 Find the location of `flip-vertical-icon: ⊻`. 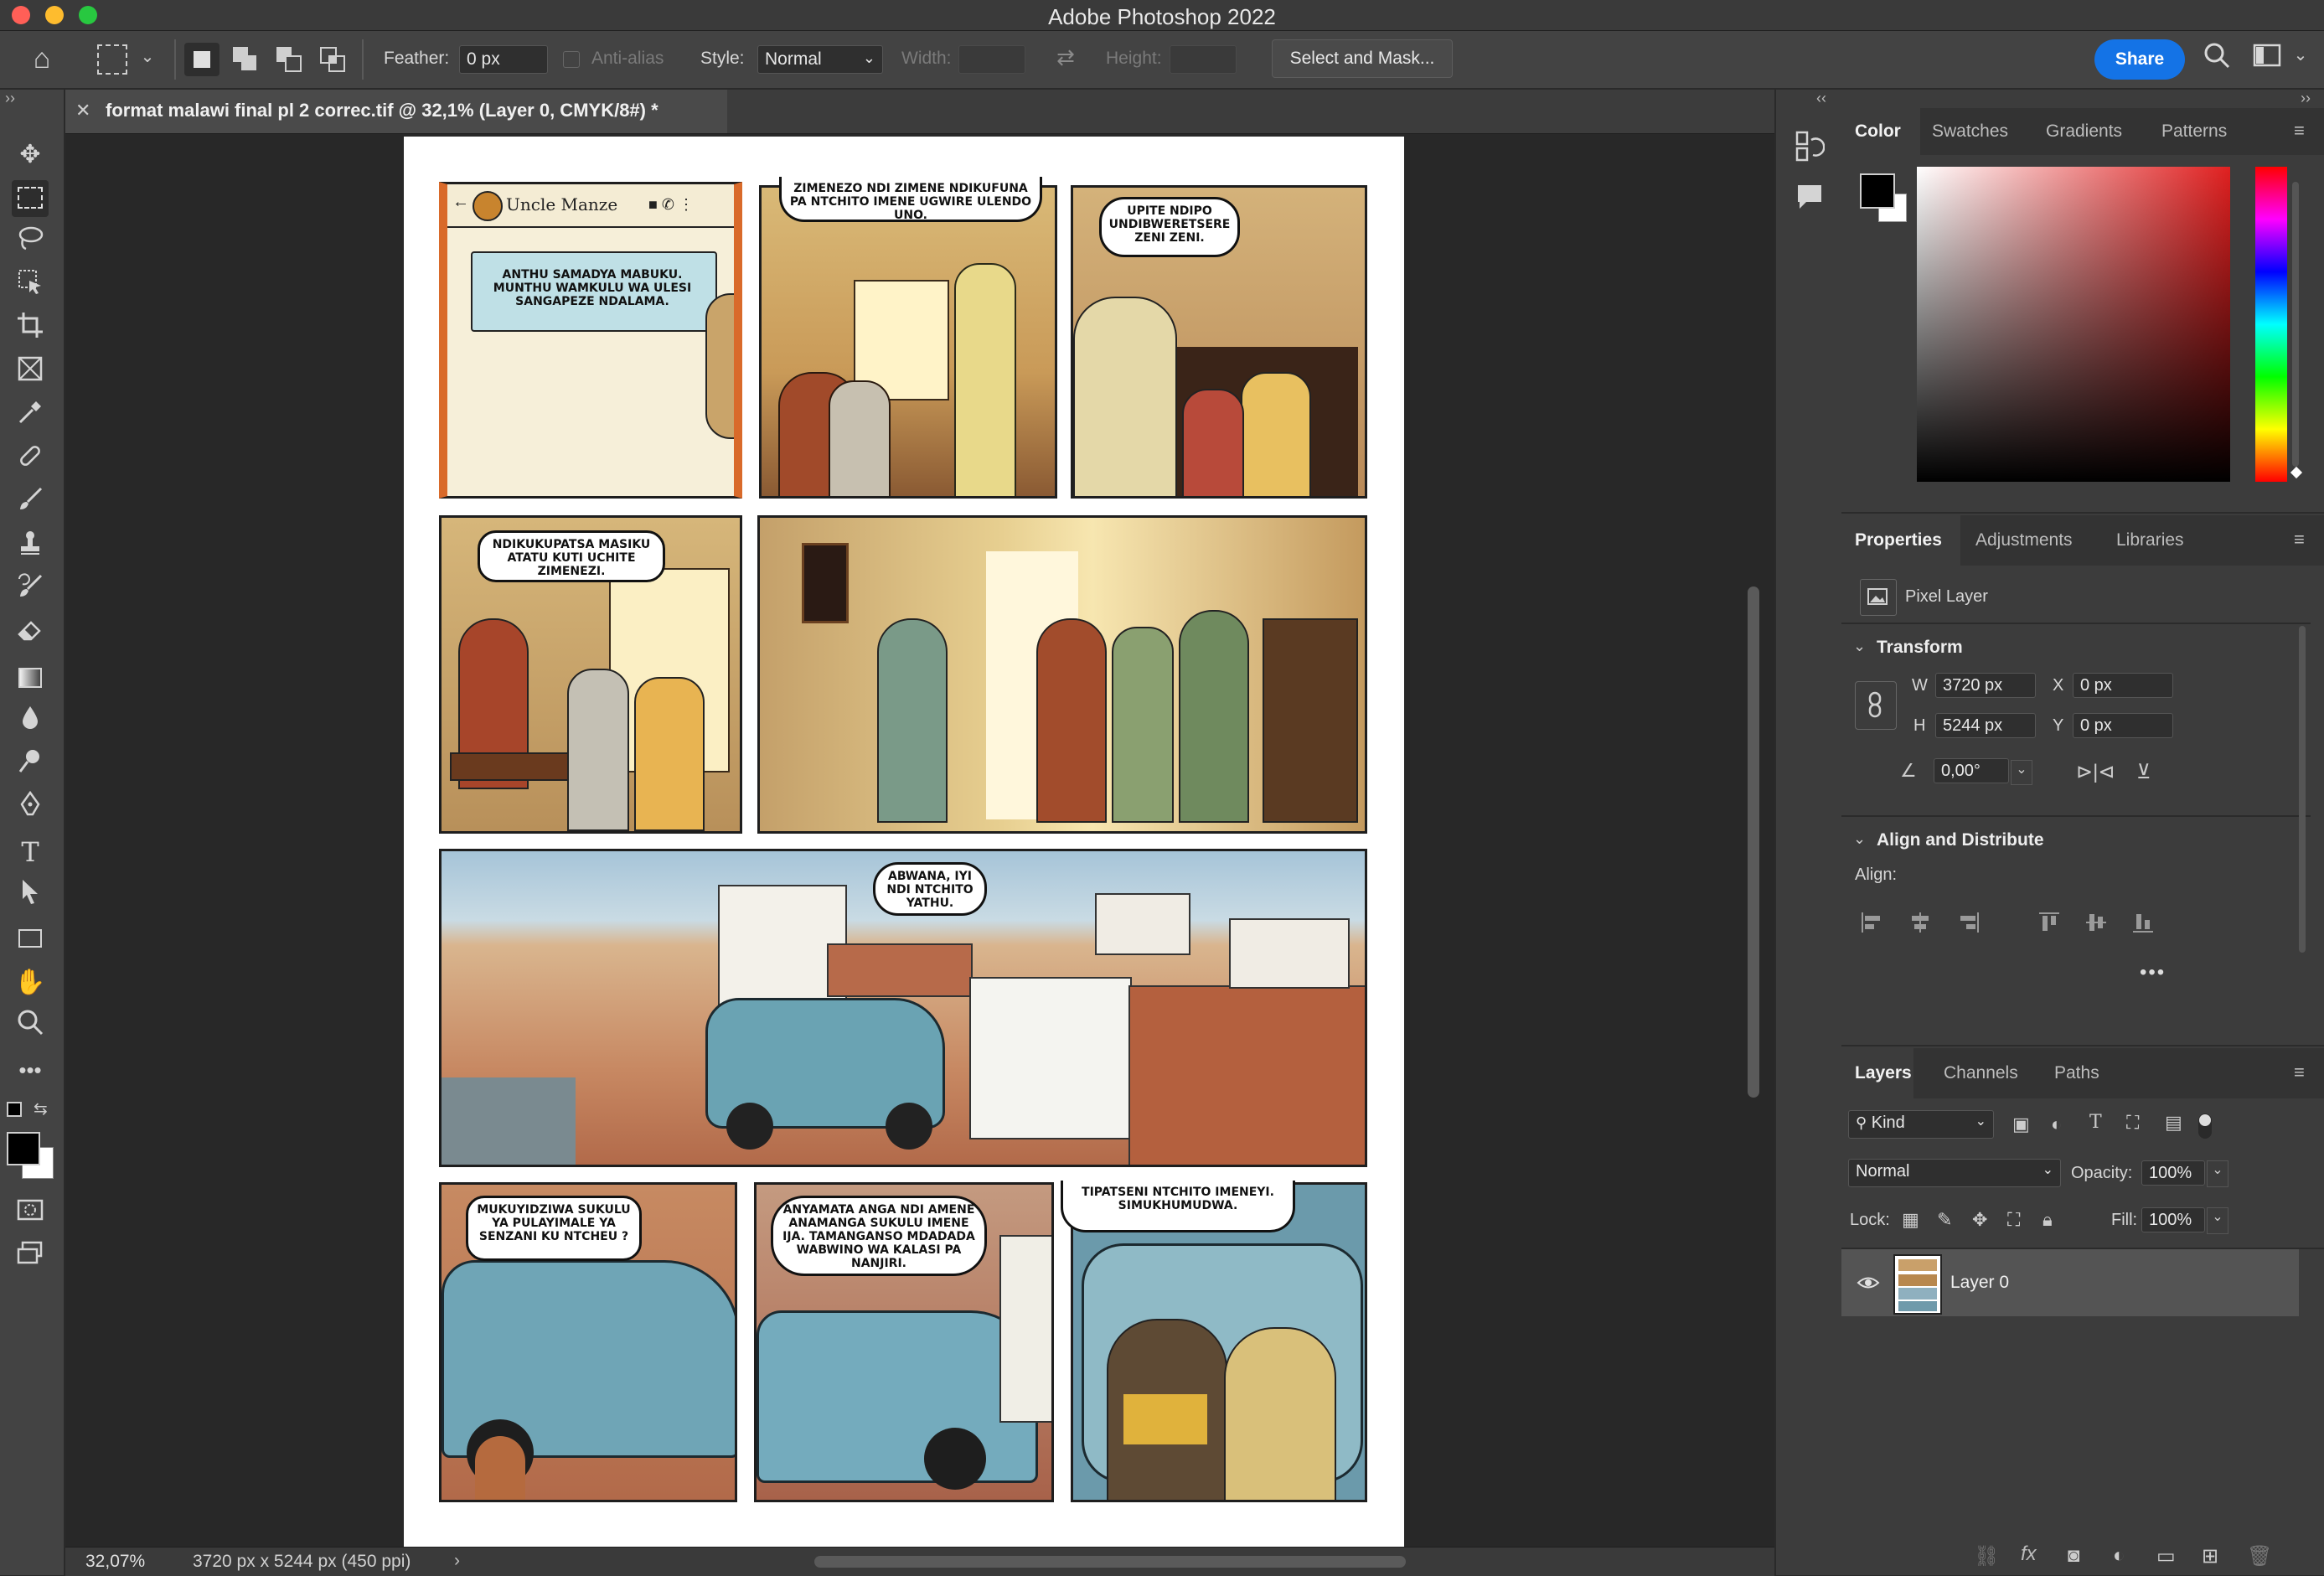

flip-vertical-icon: ⊻ is located at coordinates (2143, 772).